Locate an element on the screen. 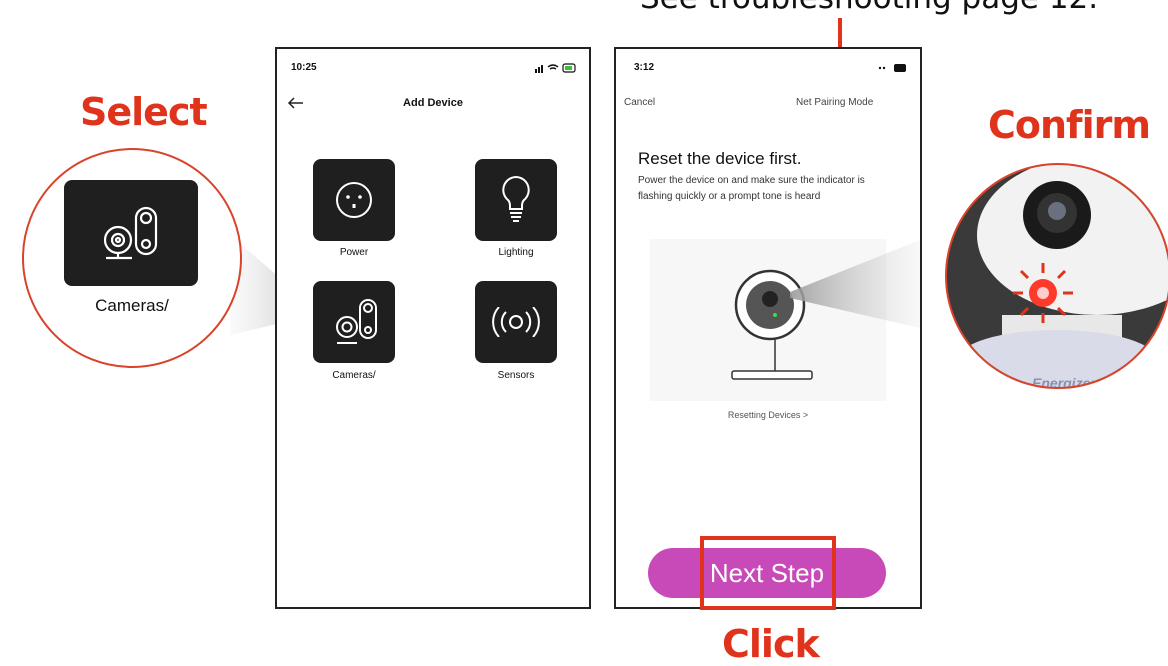 The image size is (1168, 666). bulb-icon is located at coordinates (516, 198).